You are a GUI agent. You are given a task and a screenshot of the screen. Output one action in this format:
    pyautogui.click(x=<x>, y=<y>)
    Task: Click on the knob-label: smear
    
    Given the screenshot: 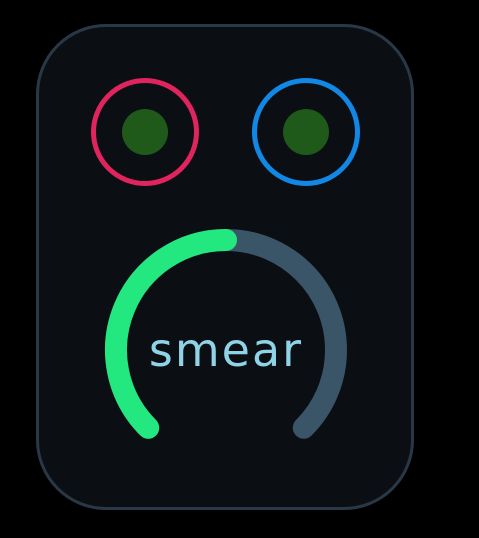 What is the action you would take?
    pyautogui.click(x=226, y=350)
    